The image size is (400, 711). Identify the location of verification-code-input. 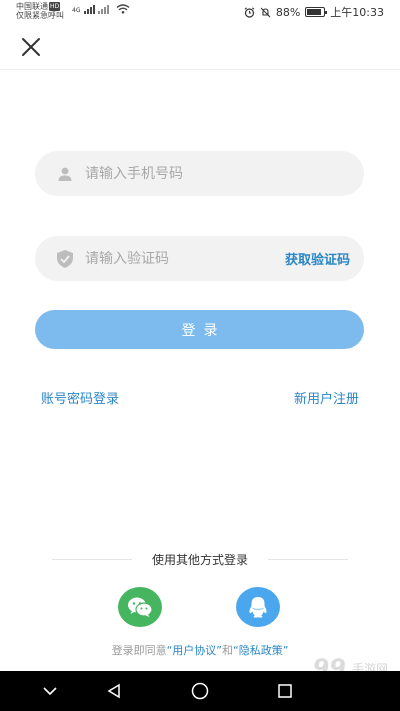
(185, 258).